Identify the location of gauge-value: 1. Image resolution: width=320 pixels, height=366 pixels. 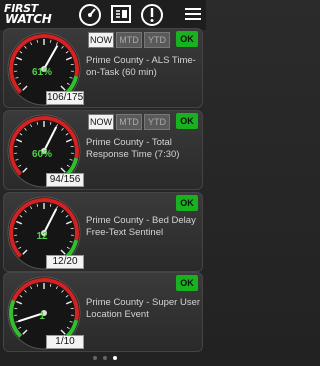
(42, 316).